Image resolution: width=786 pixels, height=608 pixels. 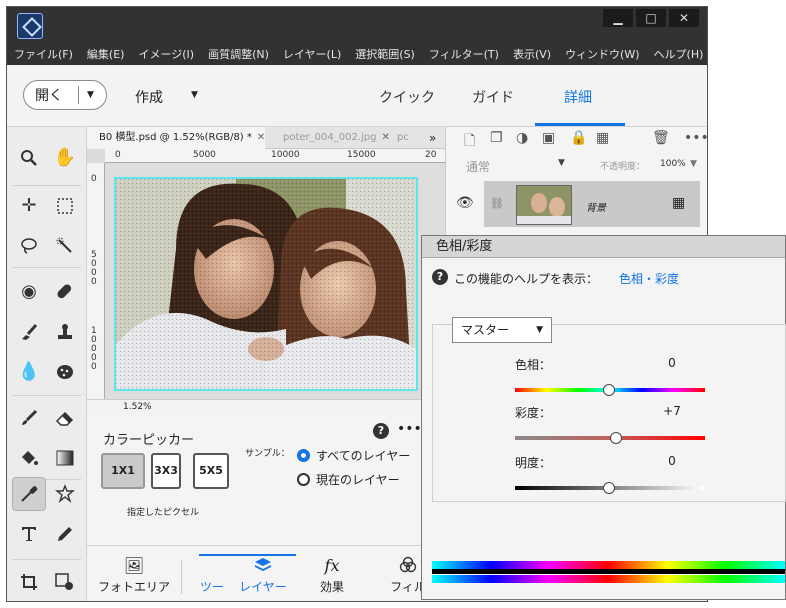 What do you see at coordinates (672, 363) in the screenshot?
I see `hue-value: 0` at bounding box center [672, 363].